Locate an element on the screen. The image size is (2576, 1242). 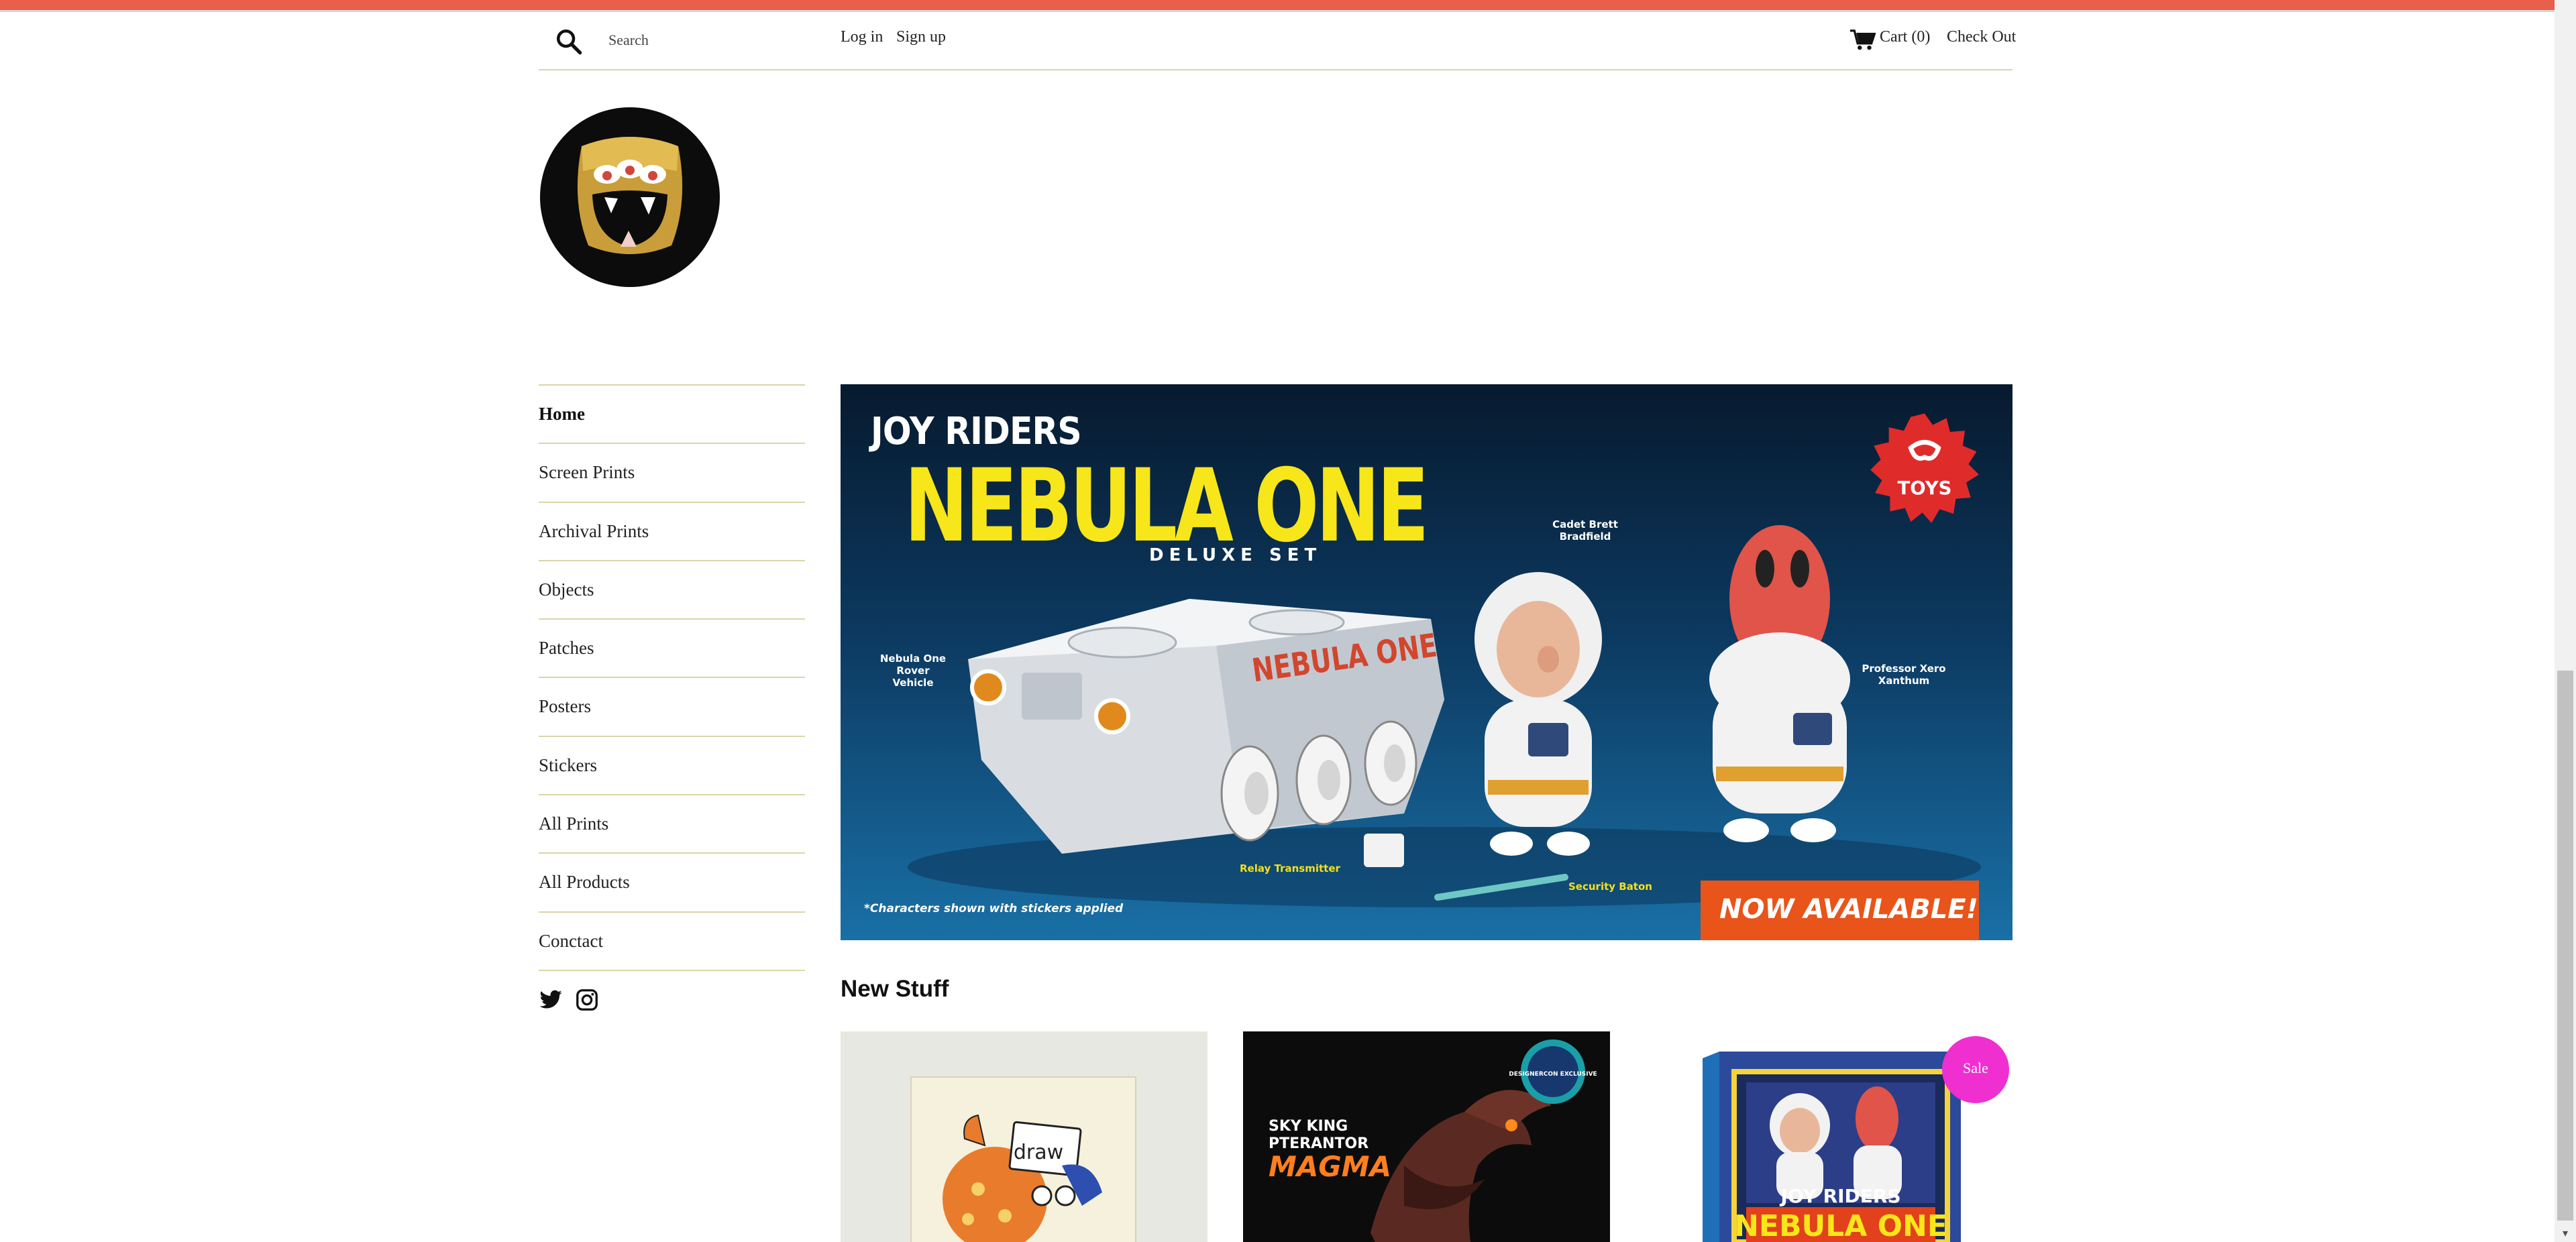
banner-brand: JOY RIDERS is located at coordinates (976, 431).